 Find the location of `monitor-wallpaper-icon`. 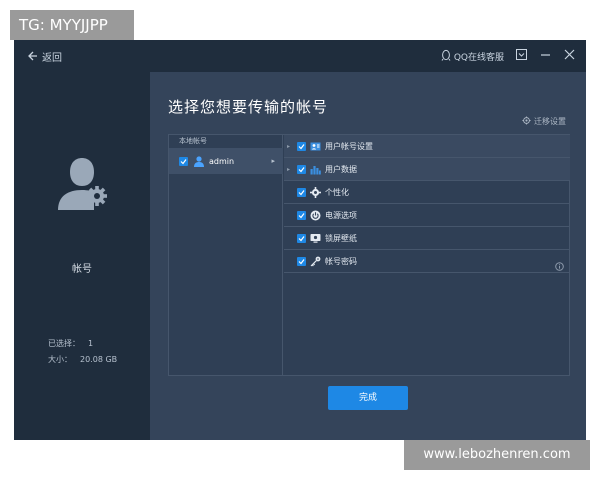

monitor-wallpaper-icon is located at coordinates (315, 238).